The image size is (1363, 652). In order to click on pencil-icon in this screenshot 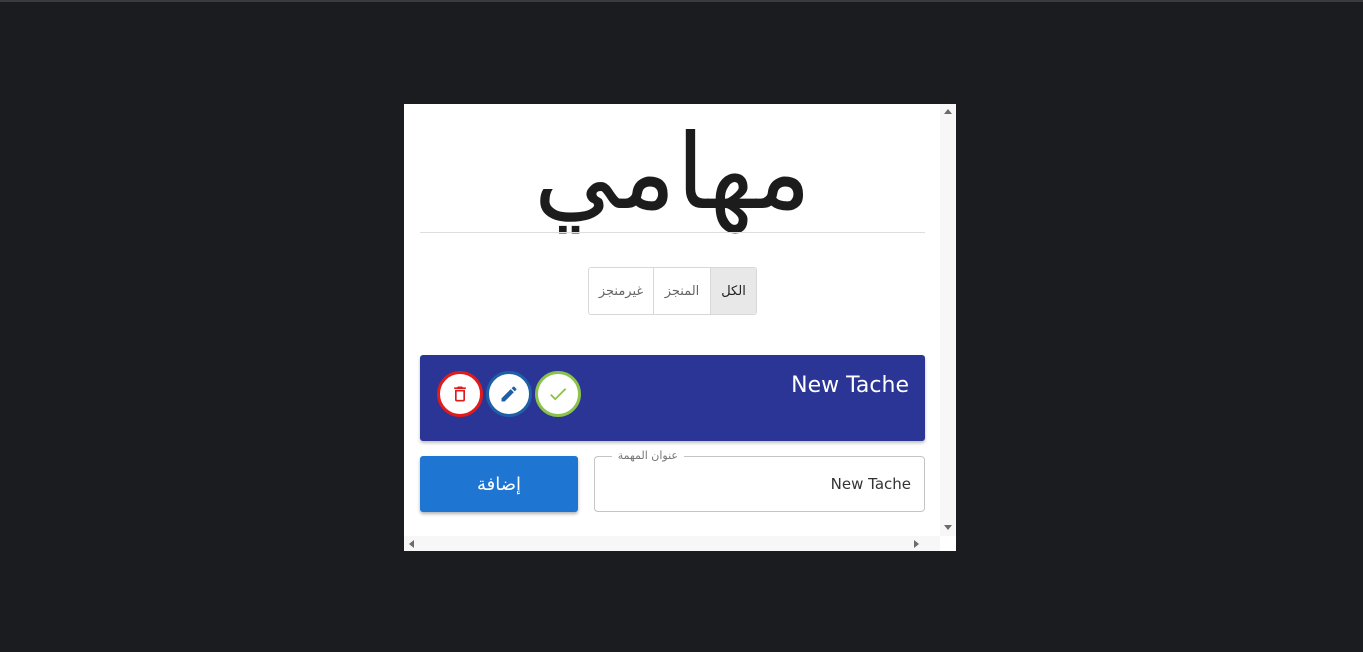, I will do `click(509, 394)`.